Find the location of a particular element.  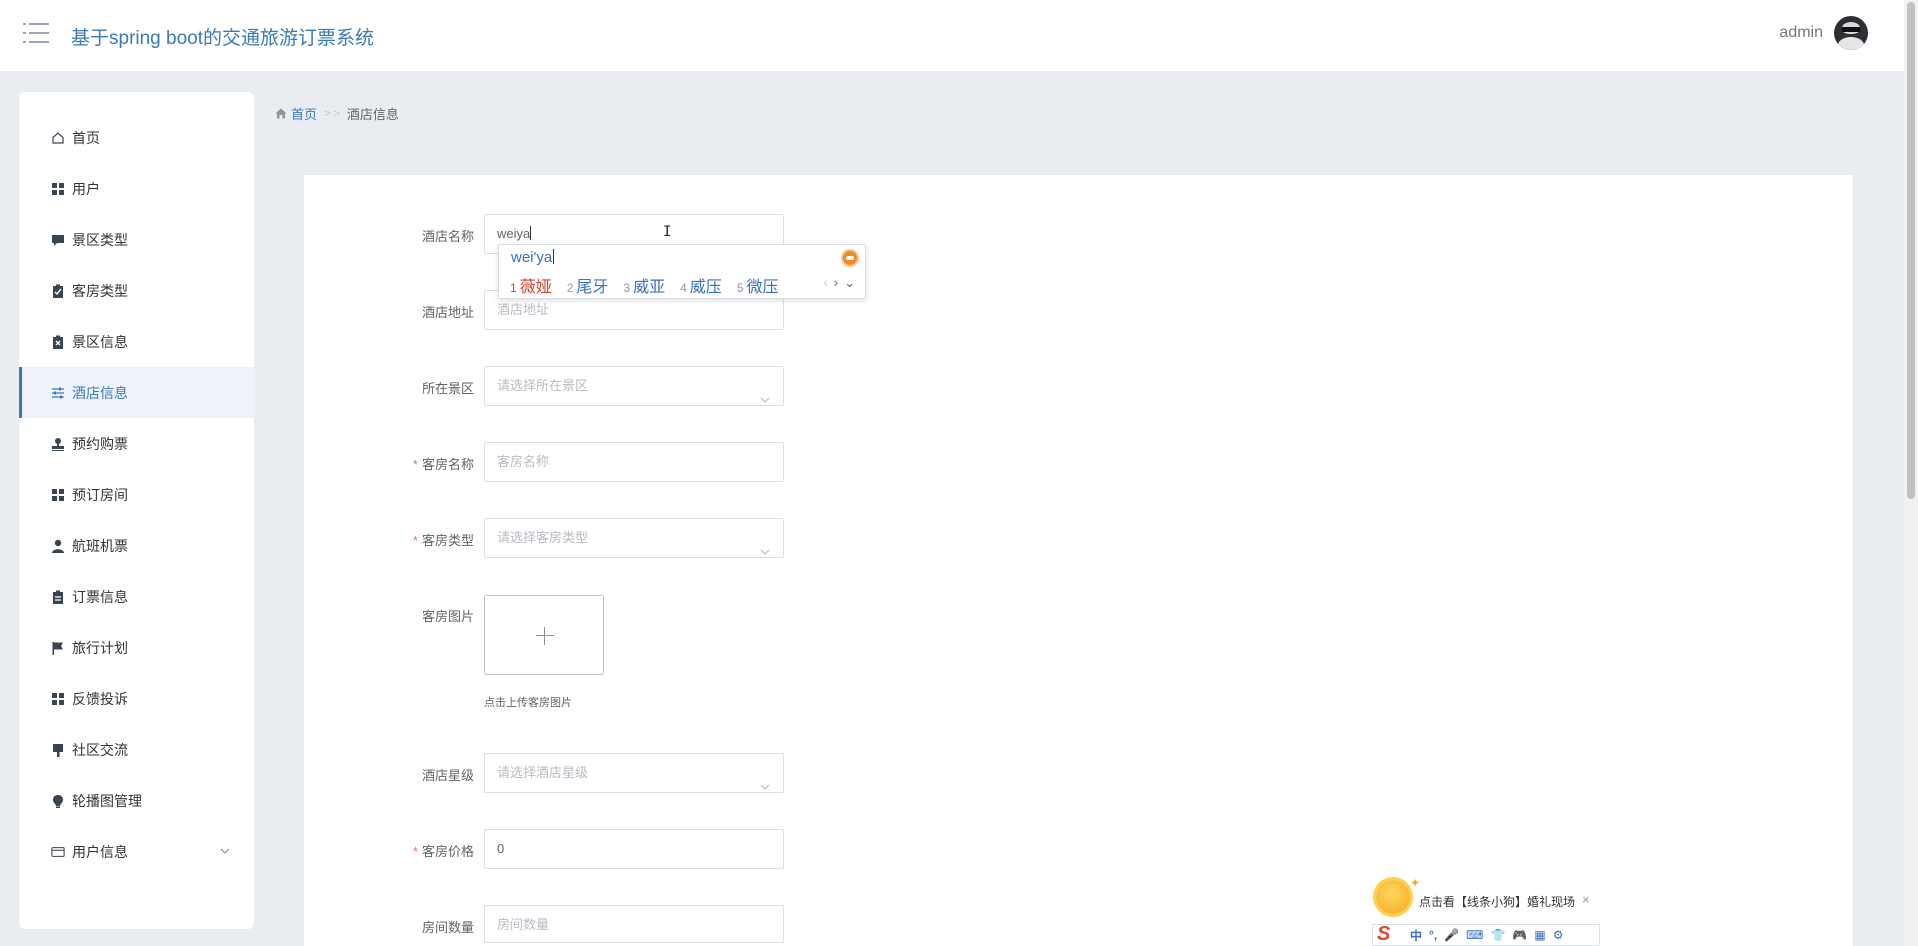

sidebar-item-label: 轮播图管理 is located at coordinates (107, 800).